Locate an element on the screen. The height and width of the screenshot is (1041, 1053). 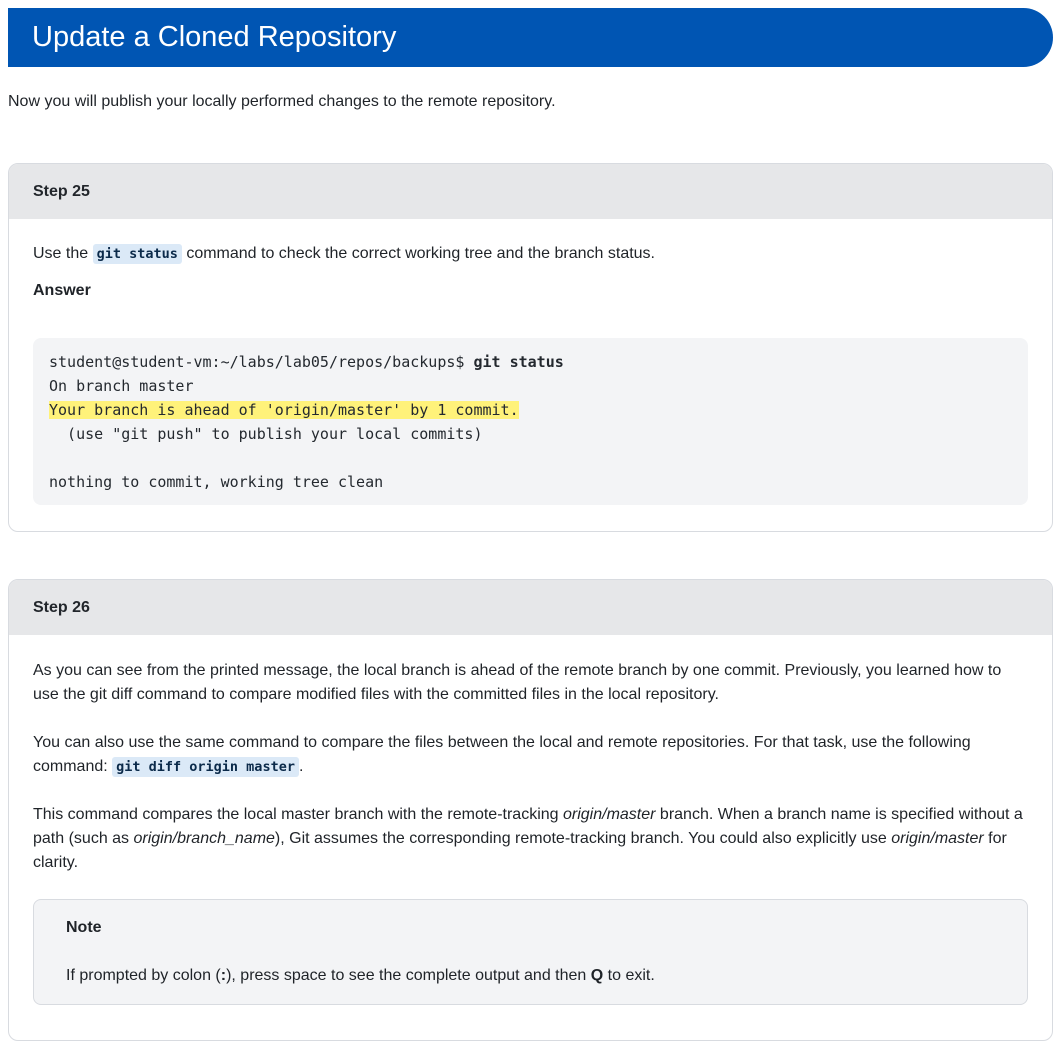
instruction-text-before: Use the is located at coordinates (63, 253).